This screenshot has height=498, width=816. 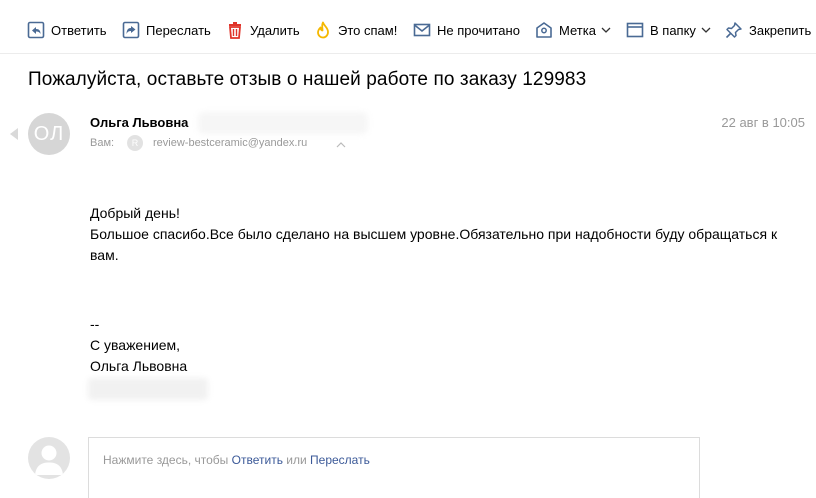 I want to click on reply-label: Ответить, so click(x=79, y=30).